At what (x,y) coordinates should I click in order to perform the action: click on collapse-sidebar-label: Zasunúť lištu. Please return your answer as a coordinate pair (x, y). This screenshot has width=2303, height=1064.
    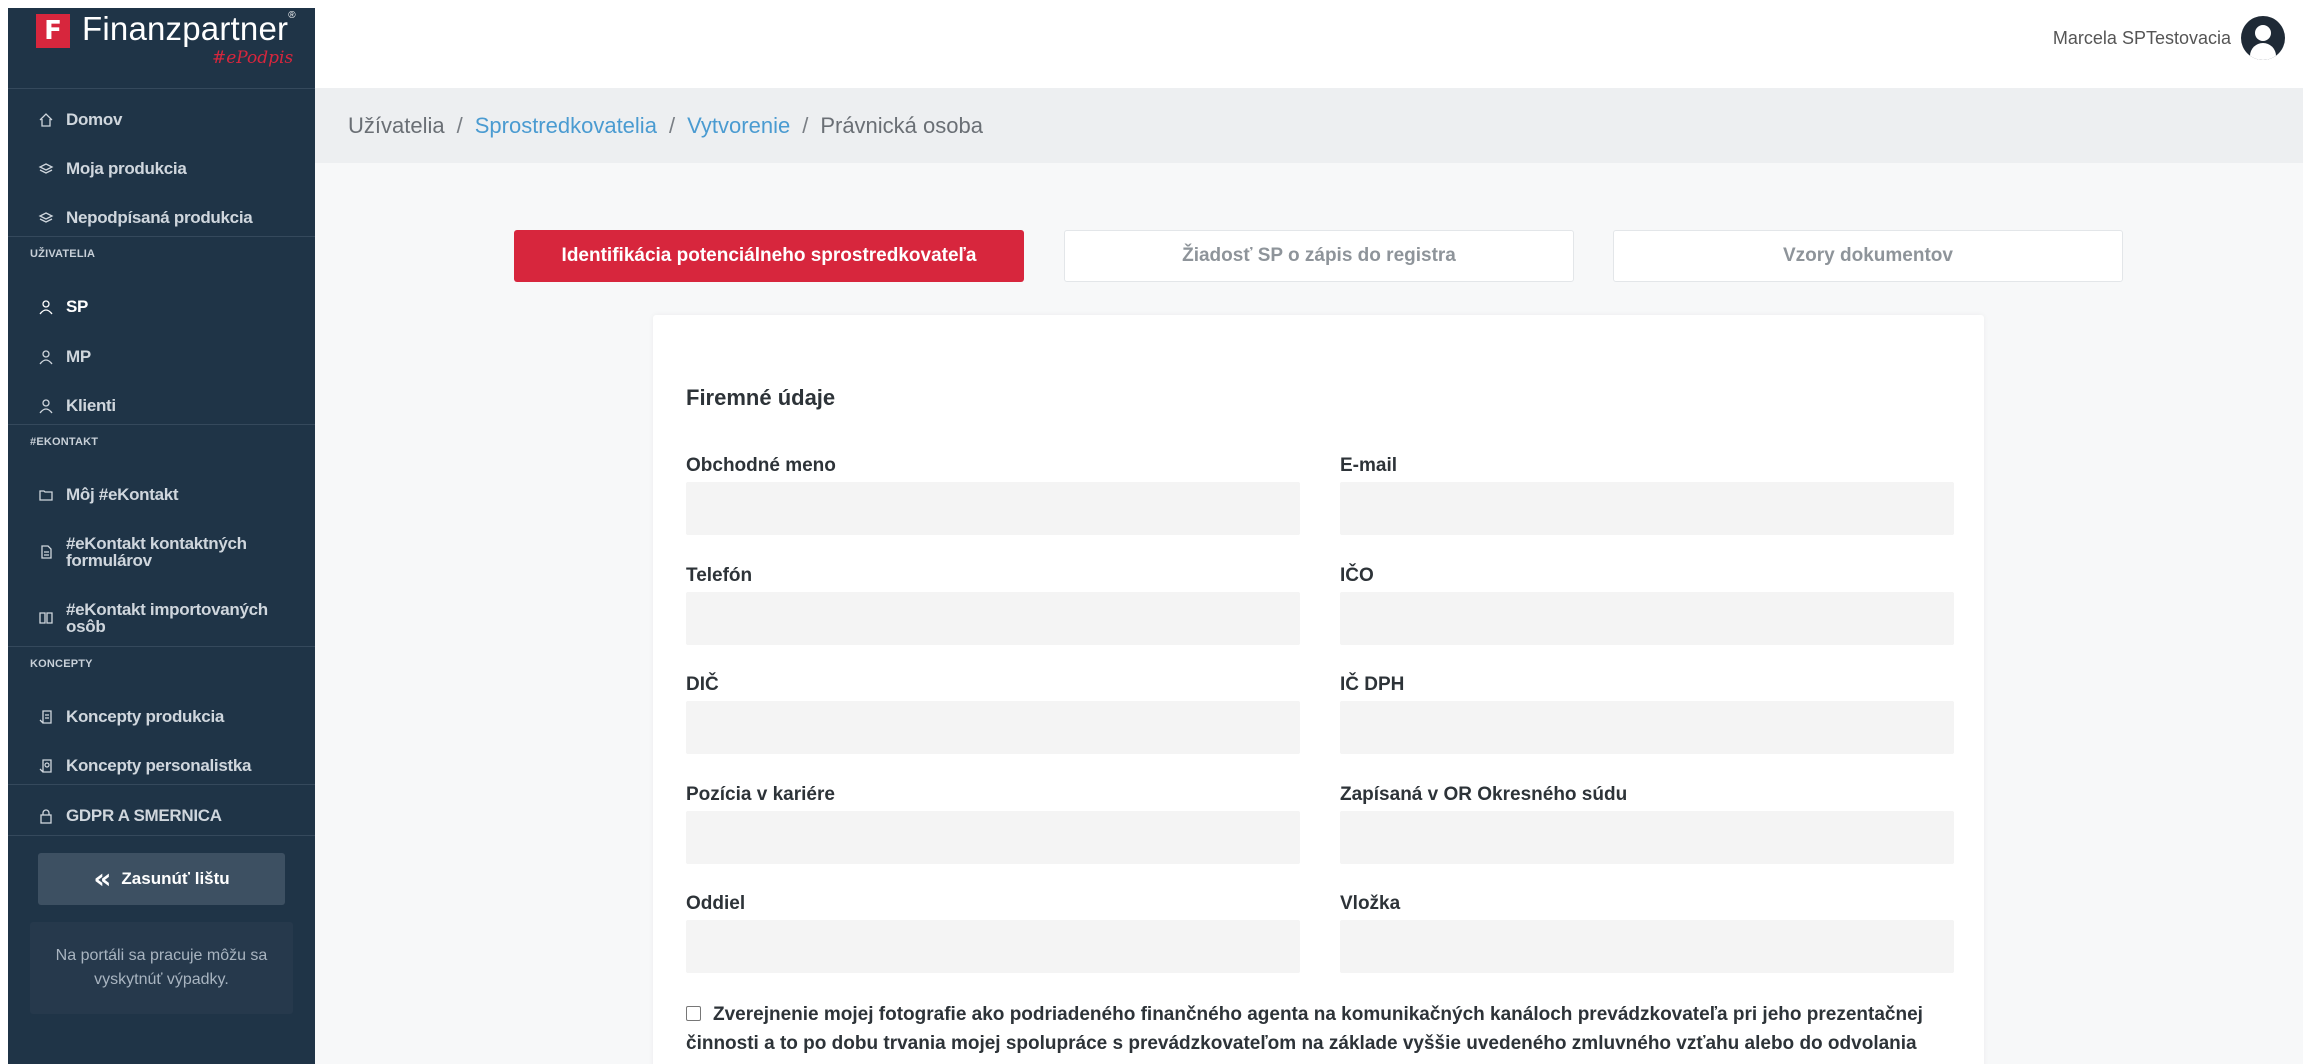
    Looking at the image, I should click on (175, 878).